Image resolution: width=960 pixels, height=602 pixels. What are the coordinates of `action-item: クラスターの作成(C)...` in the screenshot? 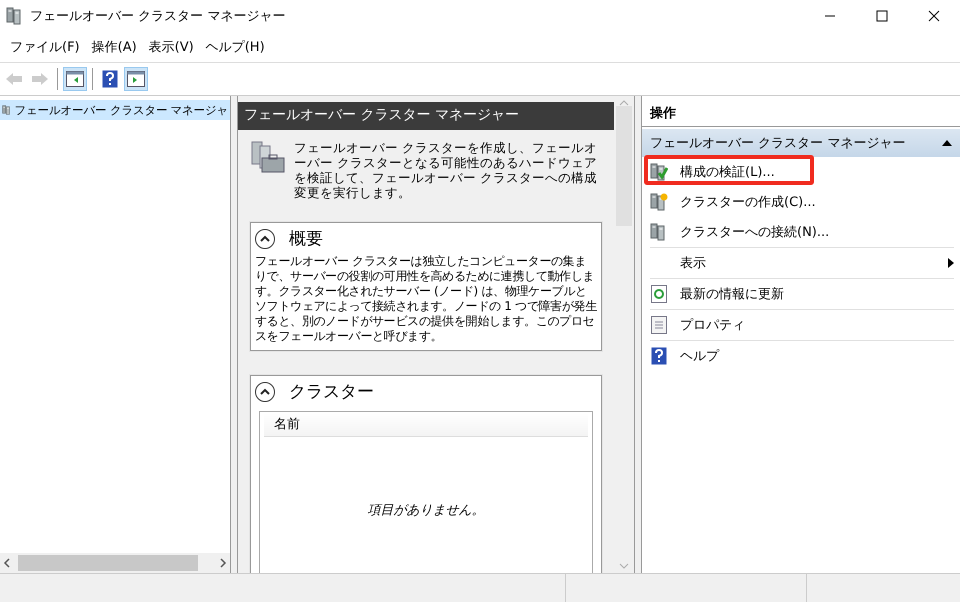 It's located at (802, 202).